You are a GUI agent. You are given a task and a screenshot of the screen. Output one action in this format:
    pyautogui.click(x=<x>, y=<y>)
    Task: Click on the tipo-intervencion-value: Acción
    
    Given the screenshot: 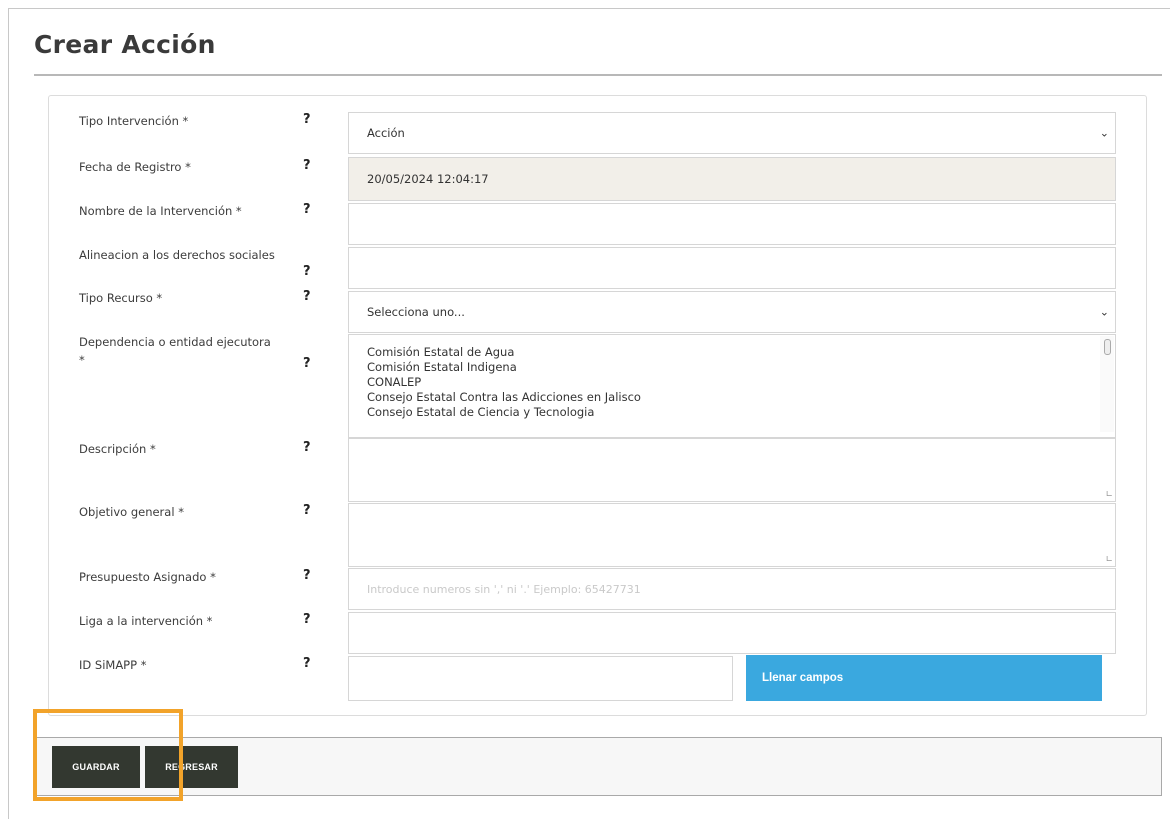 What is the action you would take?
    pyautogui.click(x=386, y=133)
    